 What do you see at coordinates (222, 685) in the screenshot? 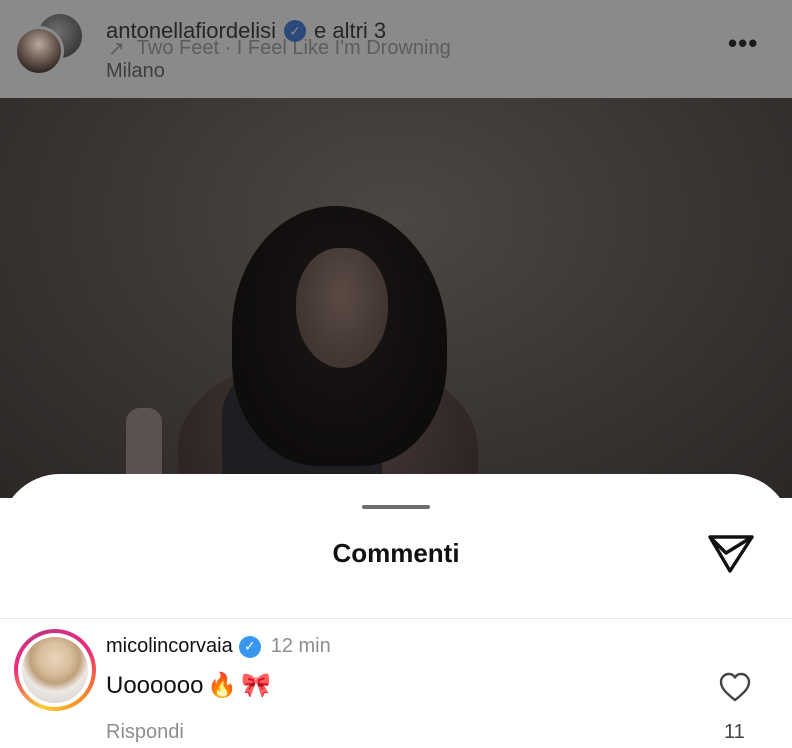
I see `fire-emoji-icon: 🔥` at bounding box center [222, 685].